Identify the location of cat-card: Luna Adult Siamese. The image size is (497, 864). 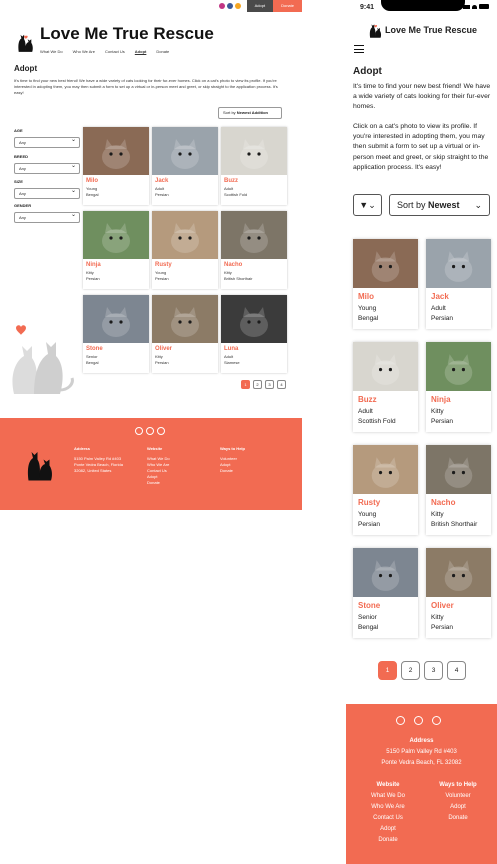
(254, 334).